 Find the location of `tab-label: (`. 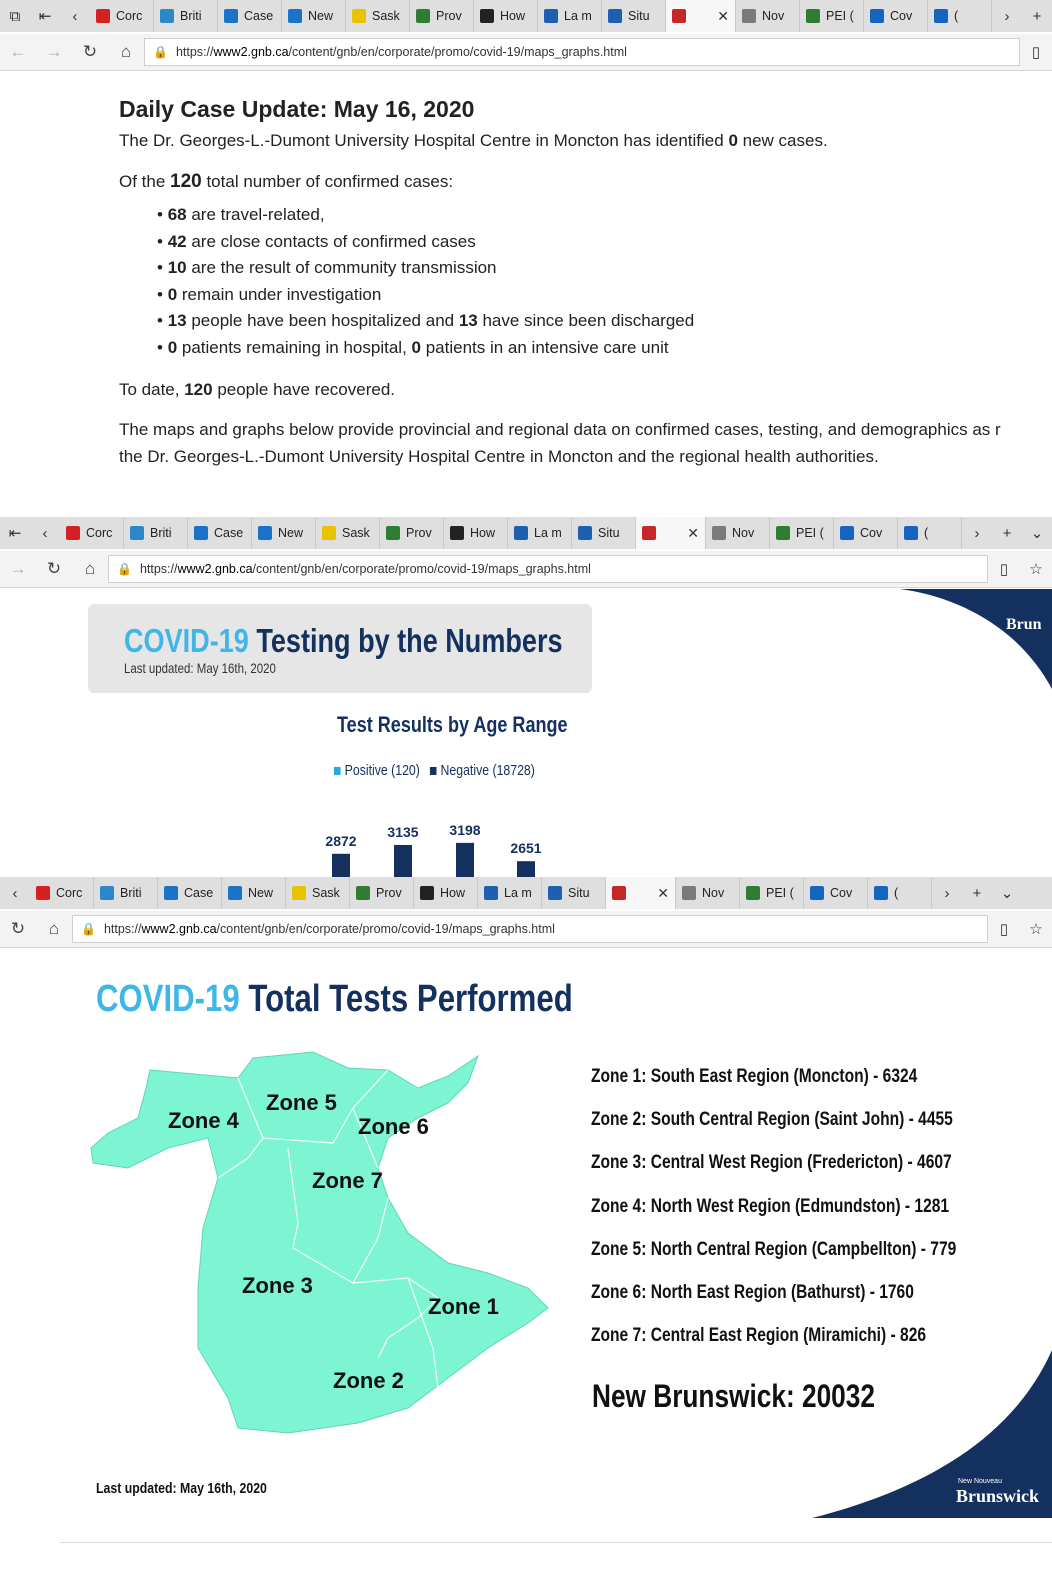

tab-label: ( is located at coordinates (956, 16).